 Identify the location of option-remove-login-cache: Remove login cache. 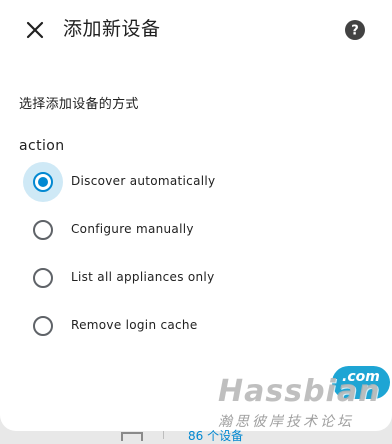
(193, 326).